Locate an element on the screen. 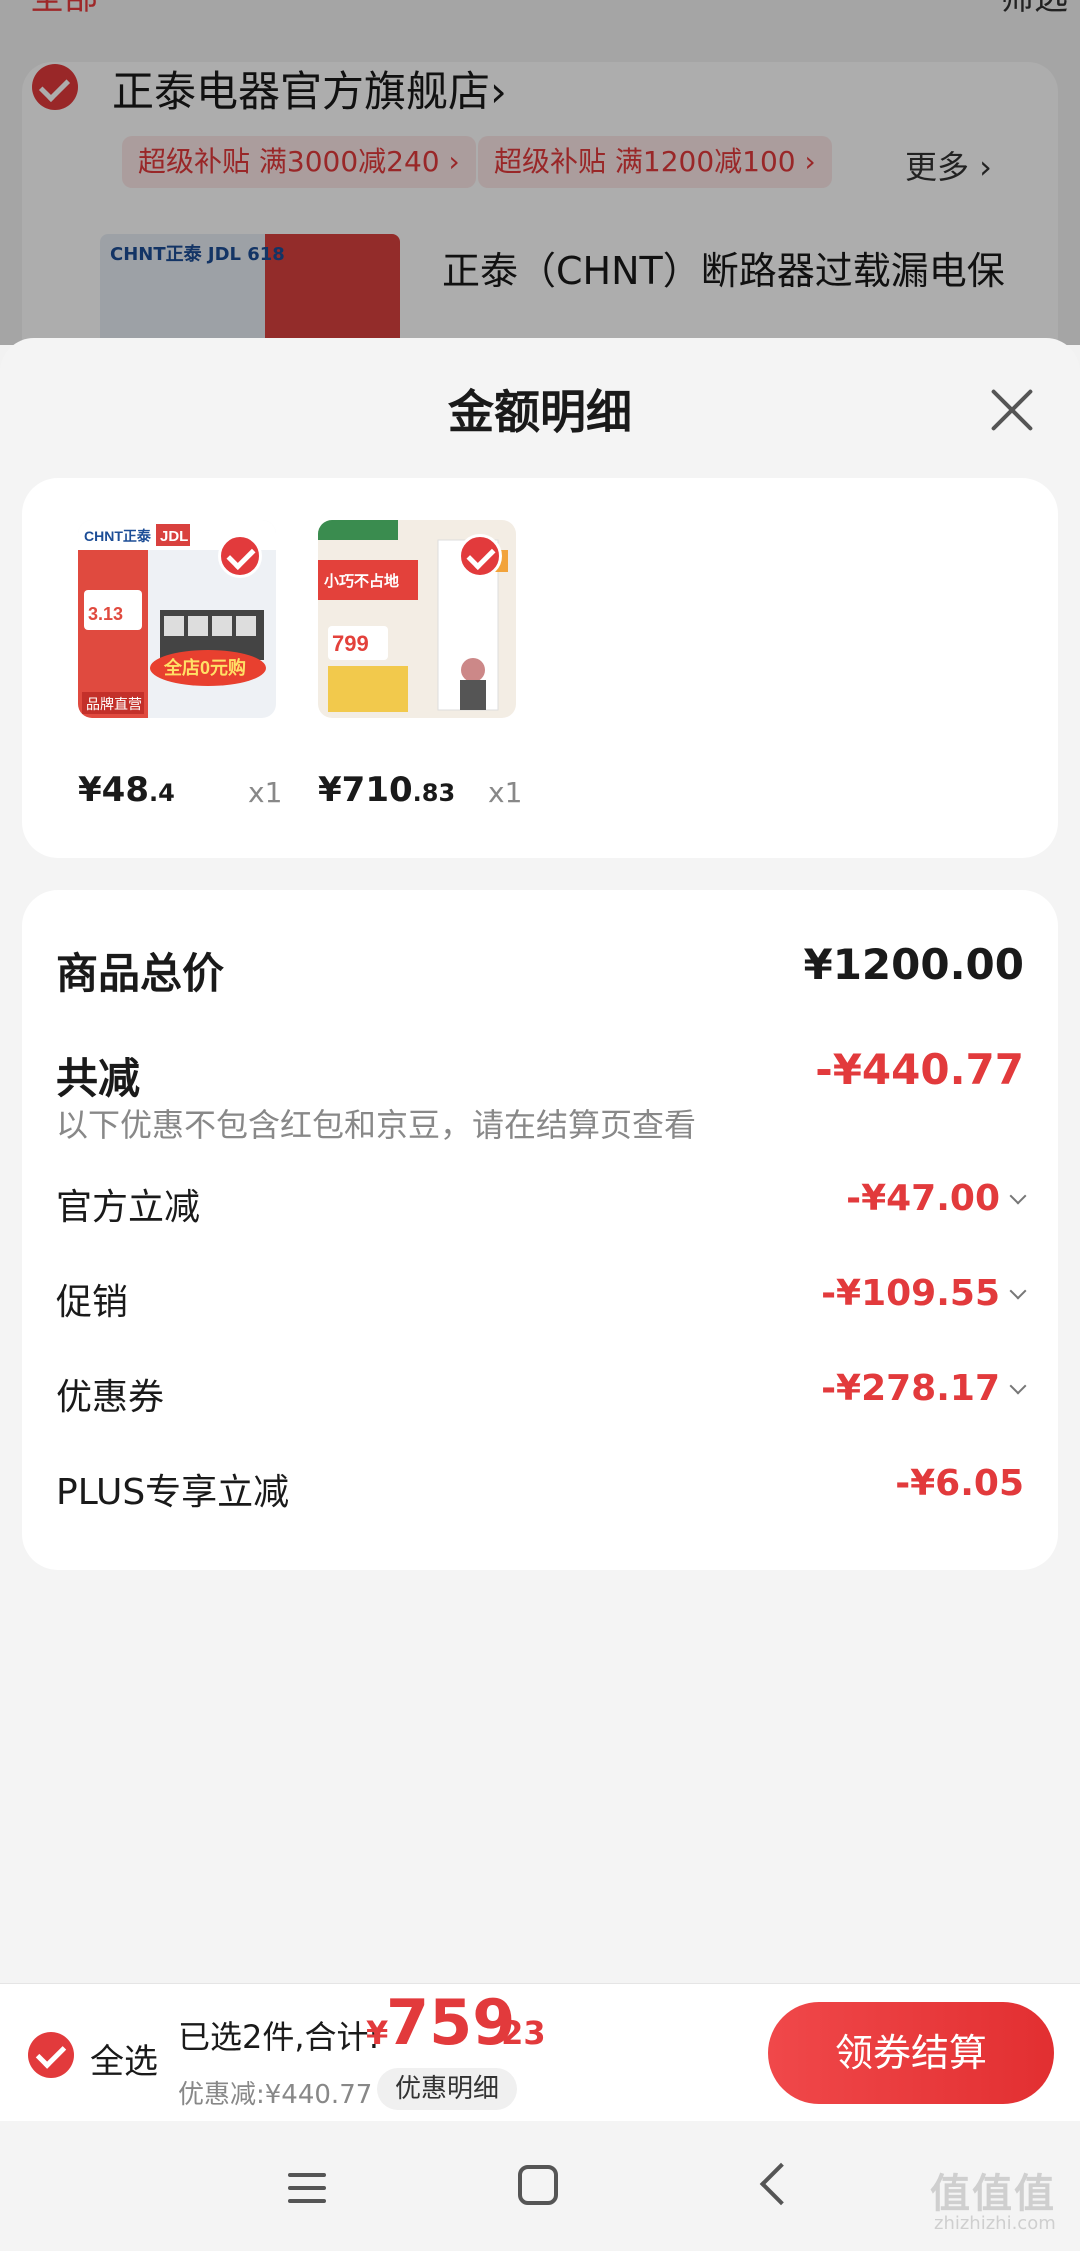  breakdown-value: -¥109.55 is located at coordinates (910, 1293).